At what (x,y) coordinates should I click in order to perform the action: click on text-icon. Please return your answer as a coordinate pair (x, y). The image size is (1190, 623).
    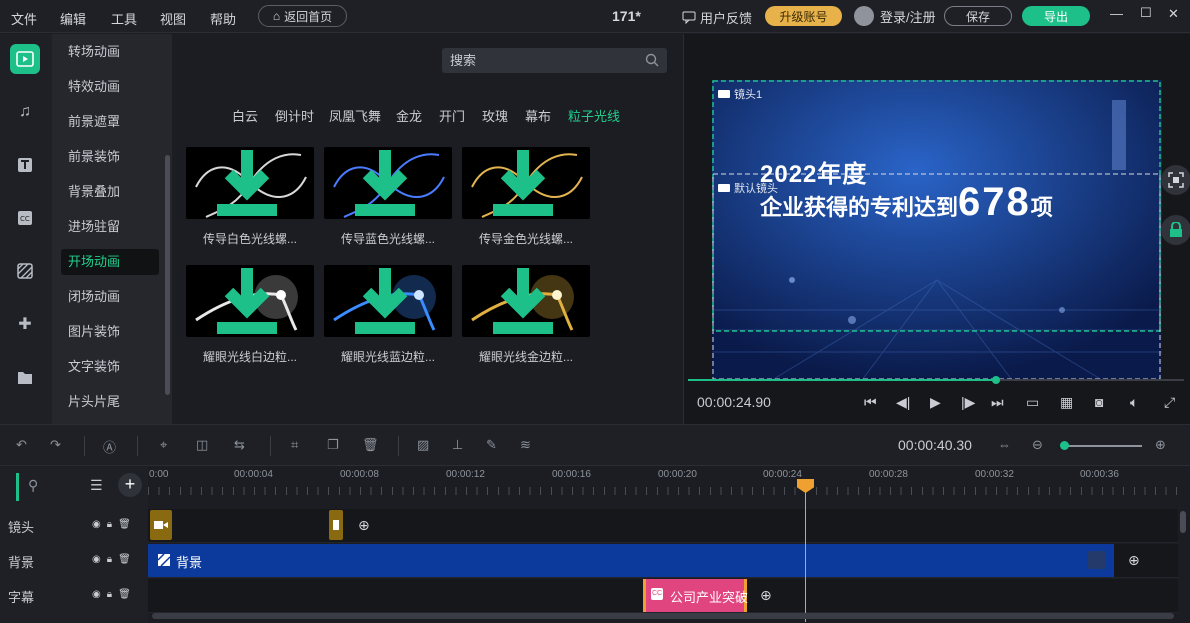
    Looking at the image, I should click on (25, 165).